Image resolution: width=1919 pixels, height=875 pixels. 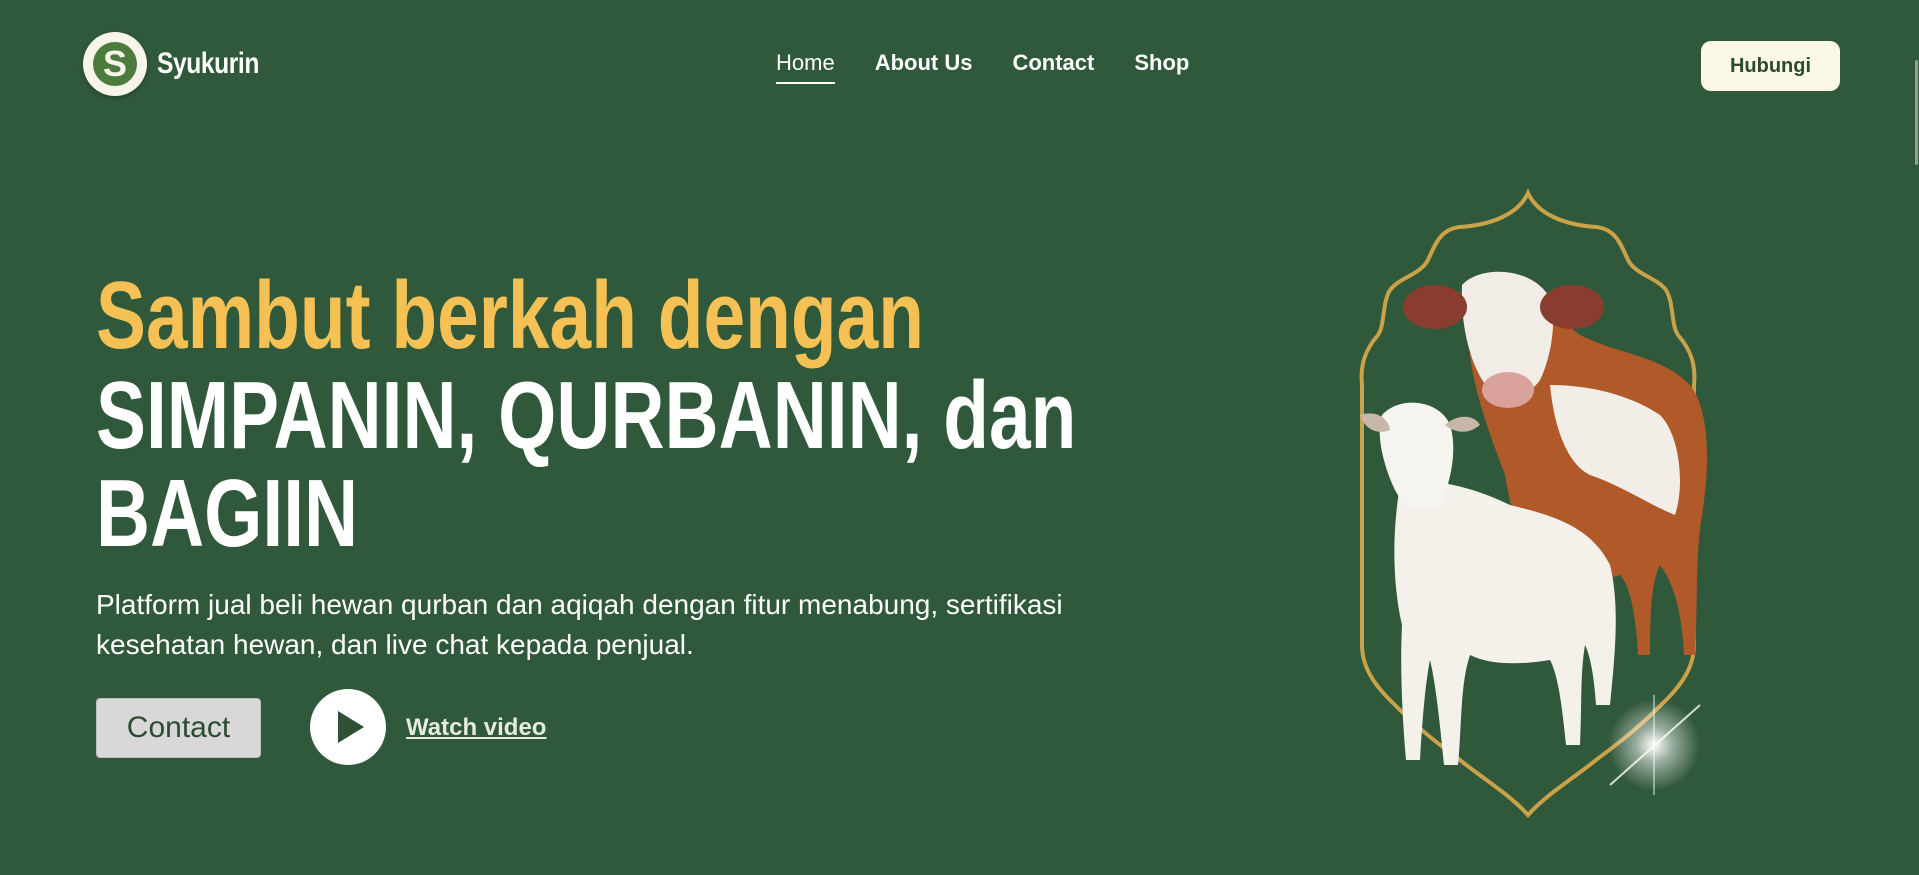 I want to click on hero-headline-main: SIMPANIN, QURBANIN, dan, so click(x=586, y=415).